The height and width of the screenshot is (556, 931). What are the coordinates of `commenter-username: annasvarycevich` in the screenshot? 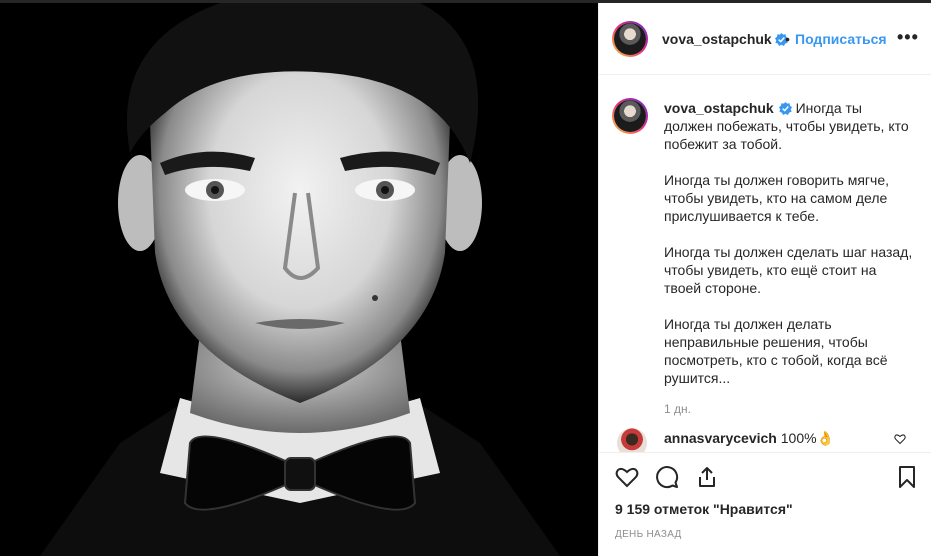 It's located at (720, 438).